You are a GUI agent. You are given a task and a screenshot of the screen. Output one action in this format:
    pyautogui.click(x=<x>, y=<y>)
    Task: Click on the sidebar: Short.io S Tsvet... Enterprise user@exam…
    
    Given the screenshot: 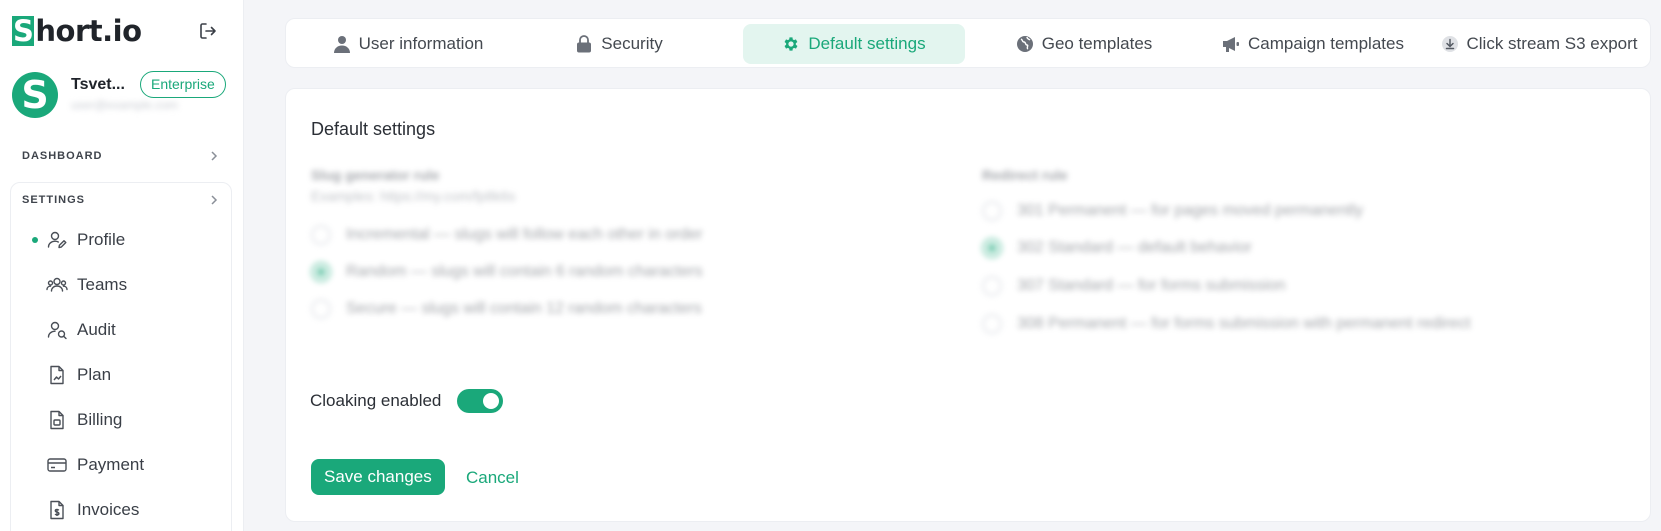 What is the action you would take?
    pyautogui.click(x=122, y=265)
    